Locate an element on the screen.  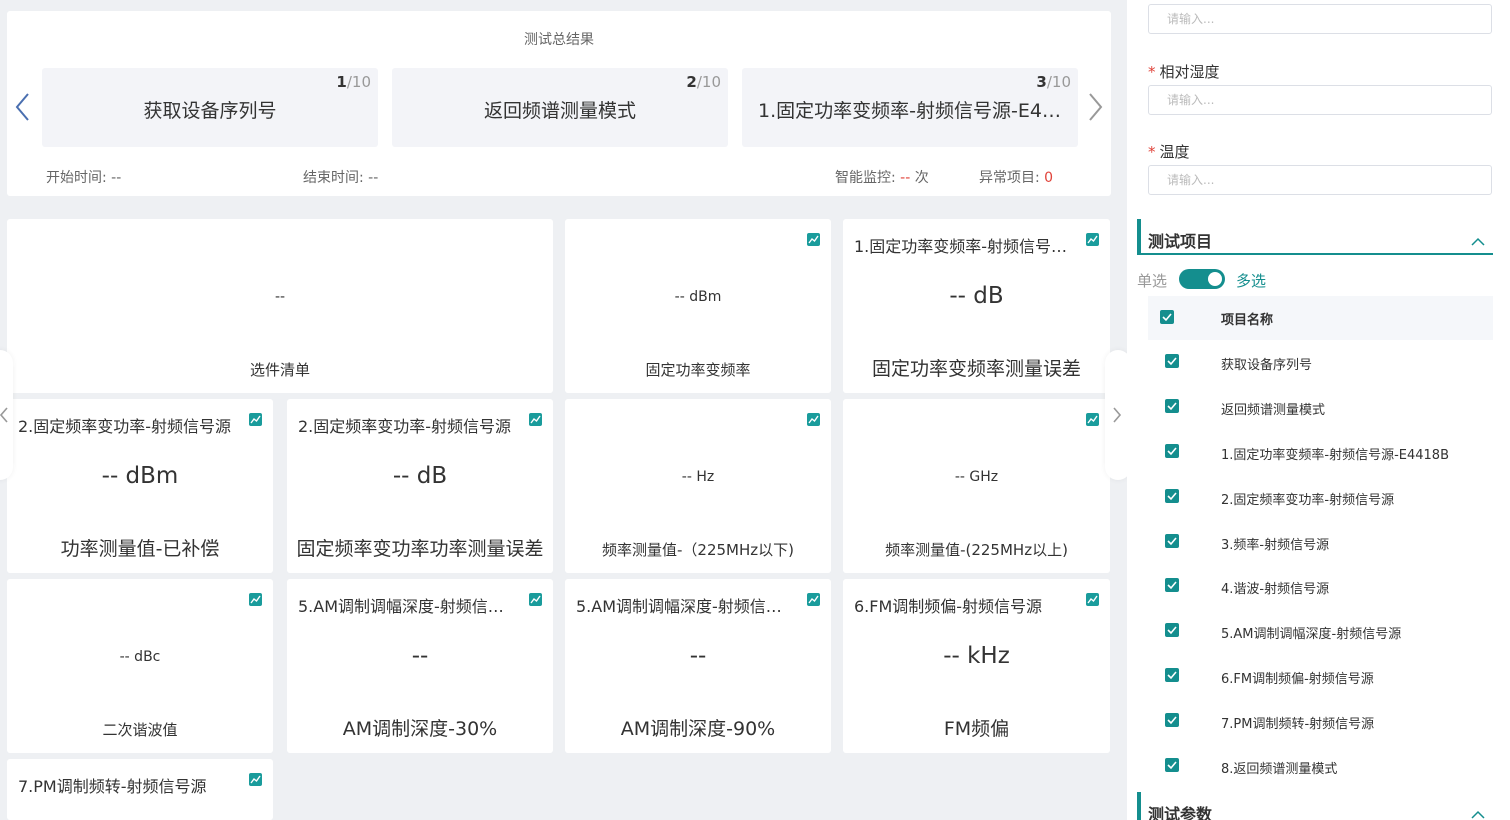
tile-label: AM调制深度-30% is located at coordinates (420, 729).